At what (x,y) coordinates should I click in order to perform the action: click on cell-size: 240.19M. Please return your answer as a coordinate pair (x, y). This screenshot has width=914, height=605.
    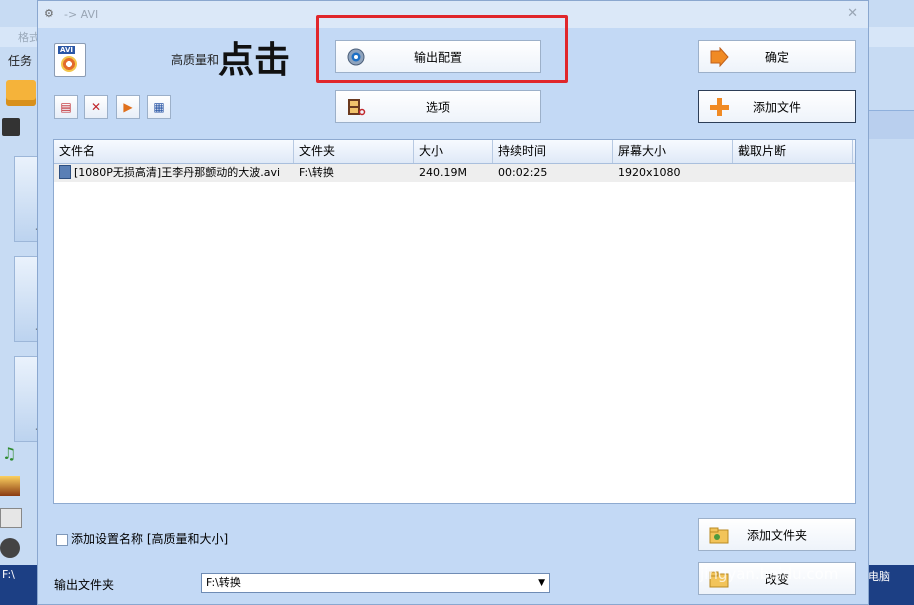
    Looking at the image, I should click on (443, 172).